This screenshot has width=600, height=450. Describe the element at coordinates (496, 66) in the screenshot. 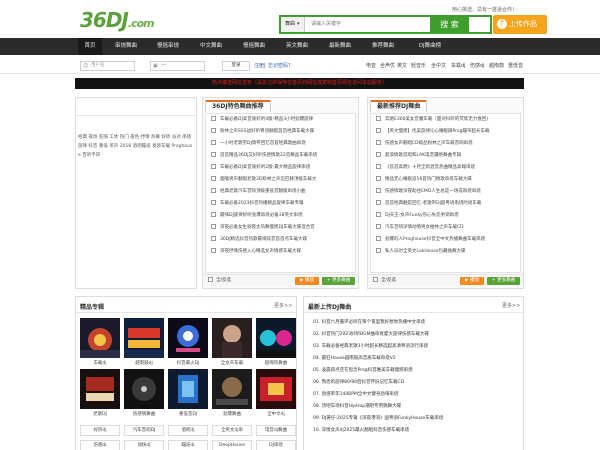

I see `quick-link-vietnam-drum: 越南鼓` at that location.